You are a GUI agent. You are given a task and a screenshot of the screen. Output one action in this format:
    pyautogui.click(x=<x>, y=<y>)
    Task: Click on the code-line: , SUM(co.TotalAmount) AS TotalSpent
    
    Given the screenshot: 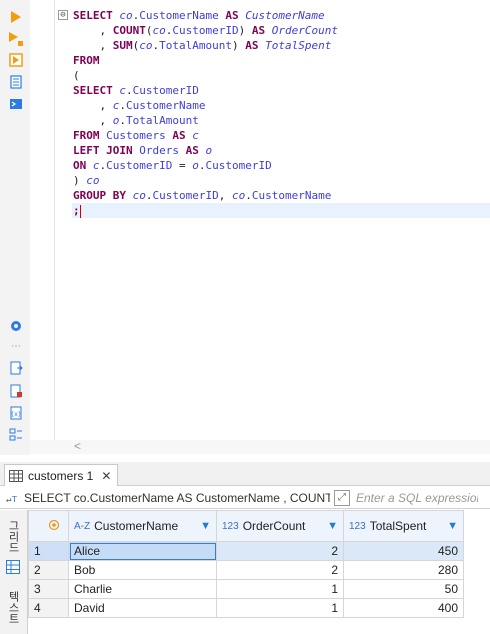 What is the action you would take?
    pyautogui.click(x=281, y=45)
    